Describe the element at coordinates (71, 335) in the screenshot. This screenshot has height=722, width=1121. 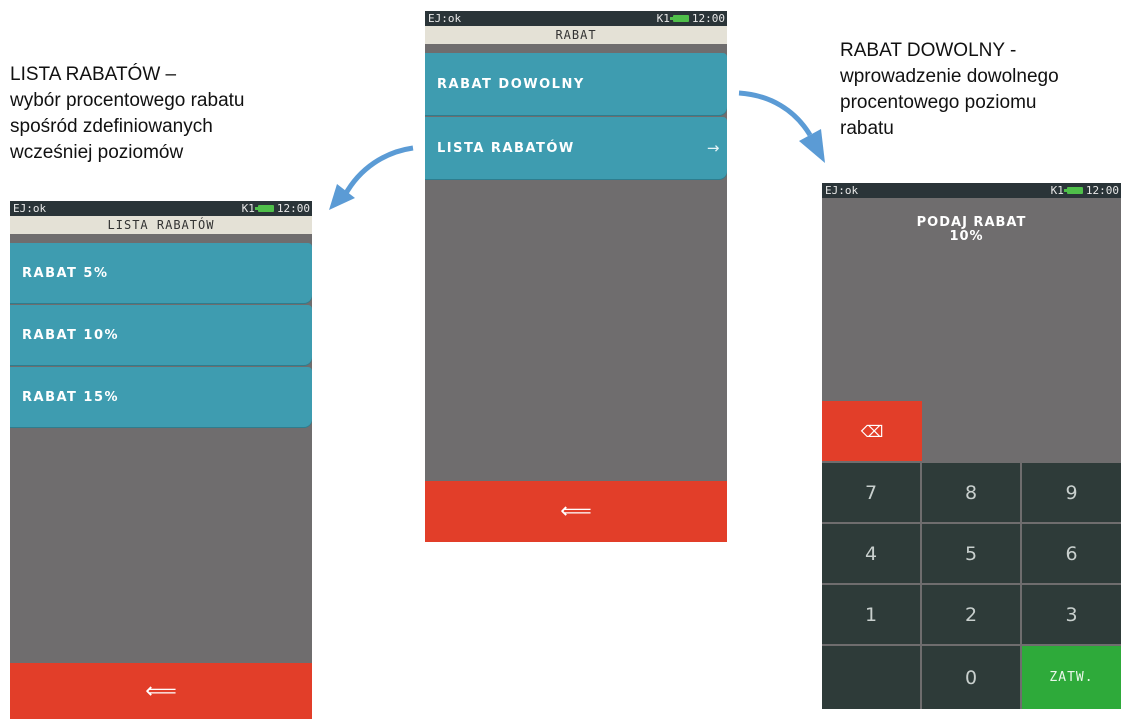
I see `menu-item-label: RABAT 10%` at that location.